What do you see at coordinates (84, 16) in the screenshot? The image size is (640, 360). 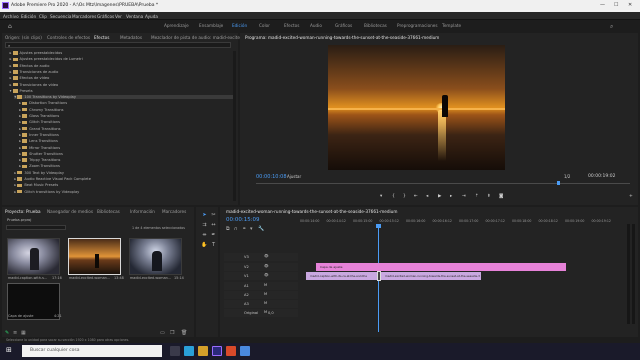 I see `menu-marcadores: Marcadores` at bounding box center [84, 16].